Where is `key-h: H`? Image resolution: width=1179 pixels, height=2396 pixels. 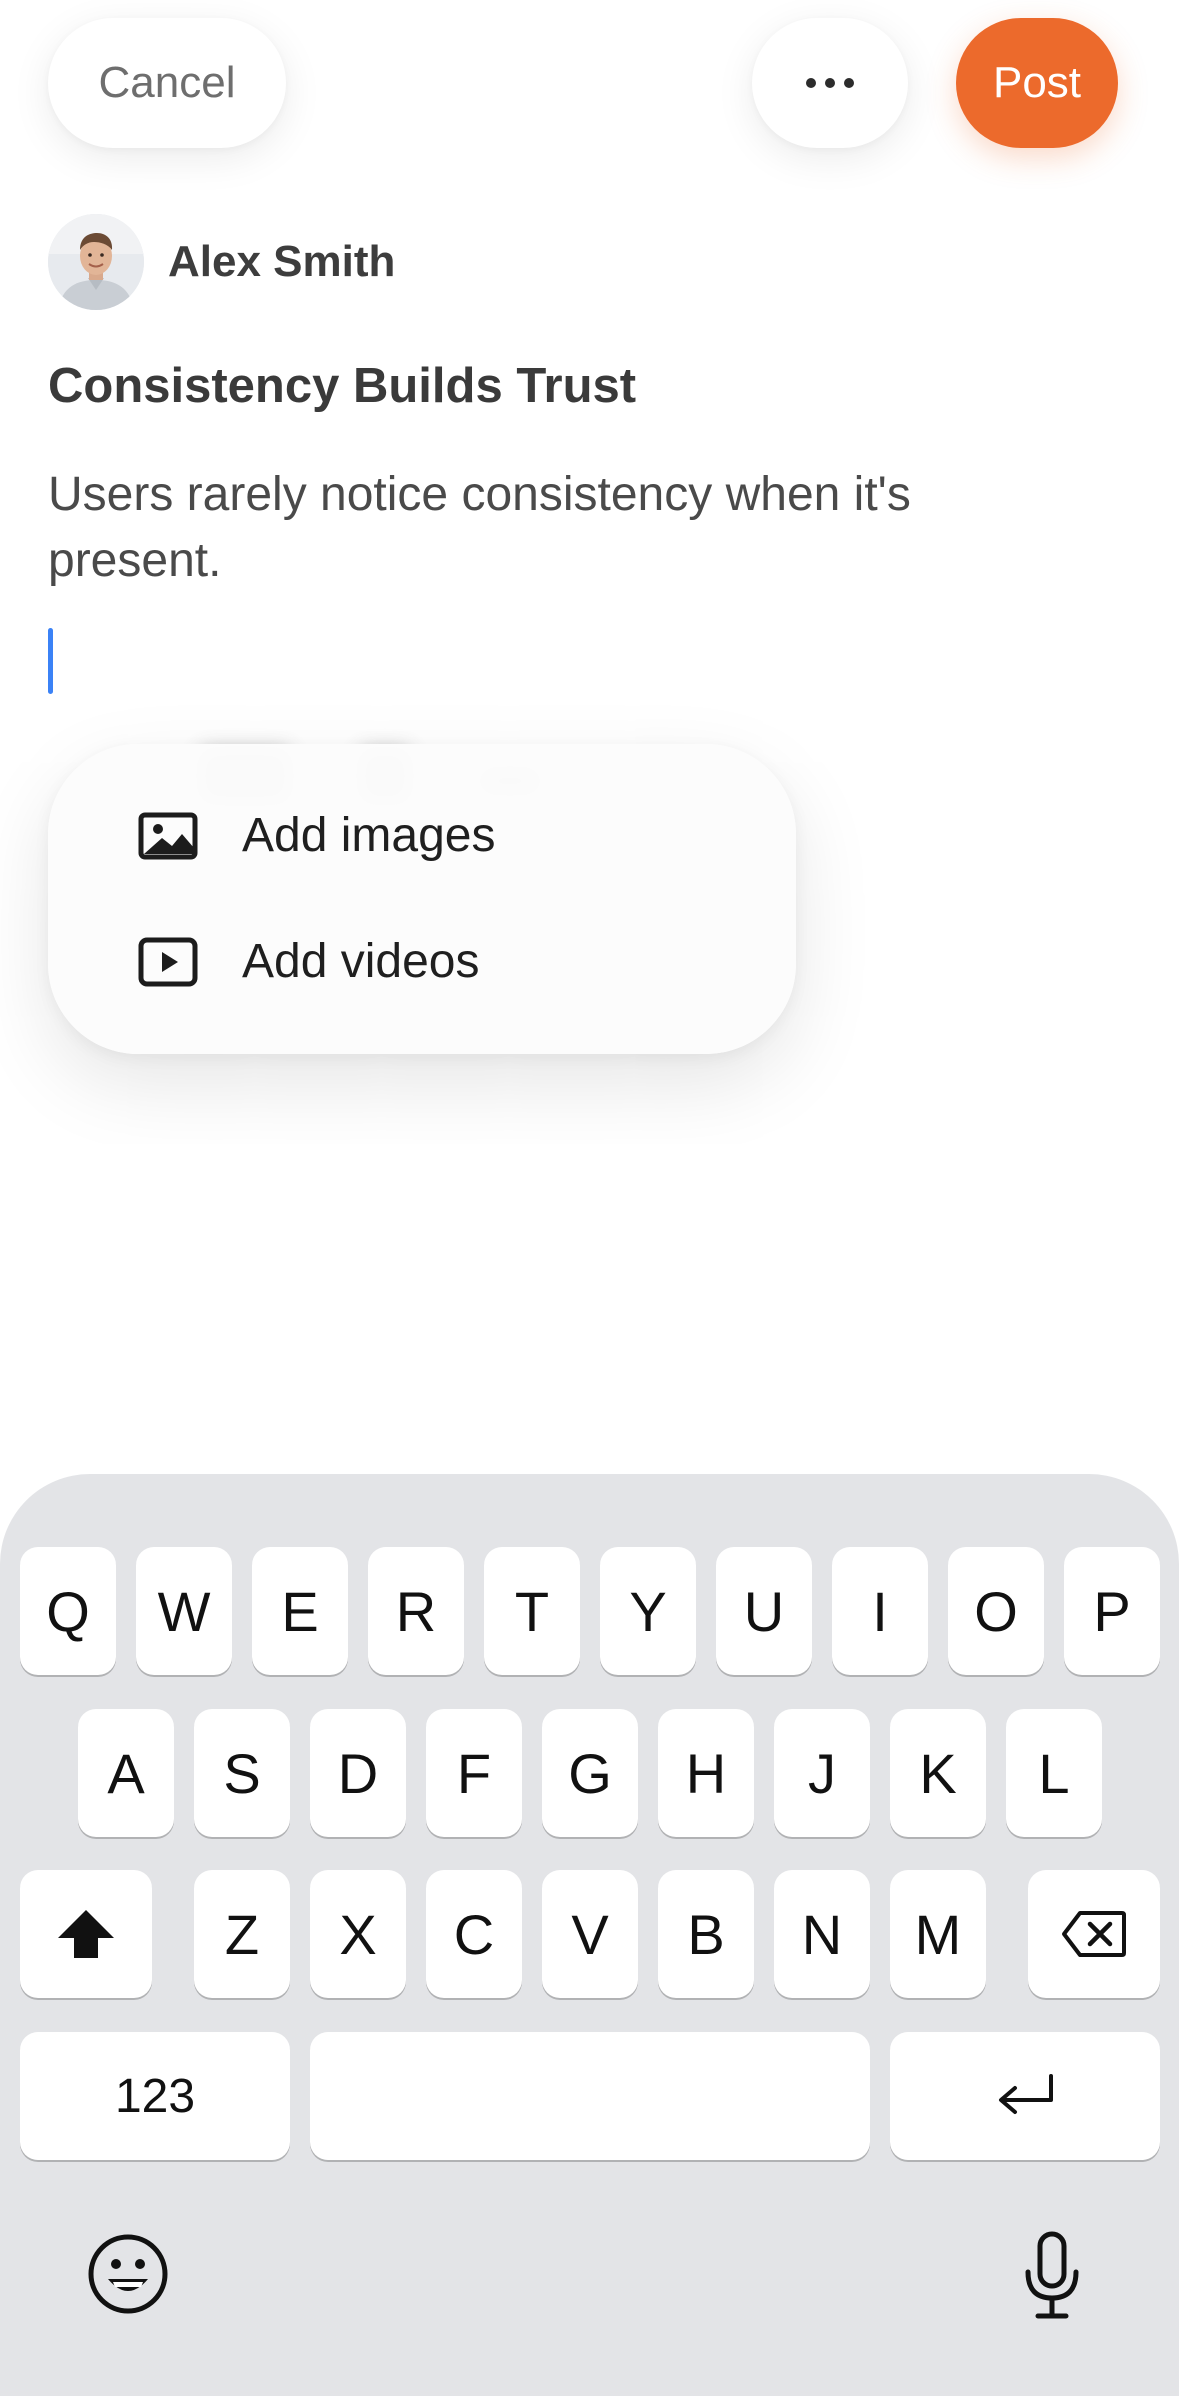 key-h: H is located at coordinates (706, 1773).